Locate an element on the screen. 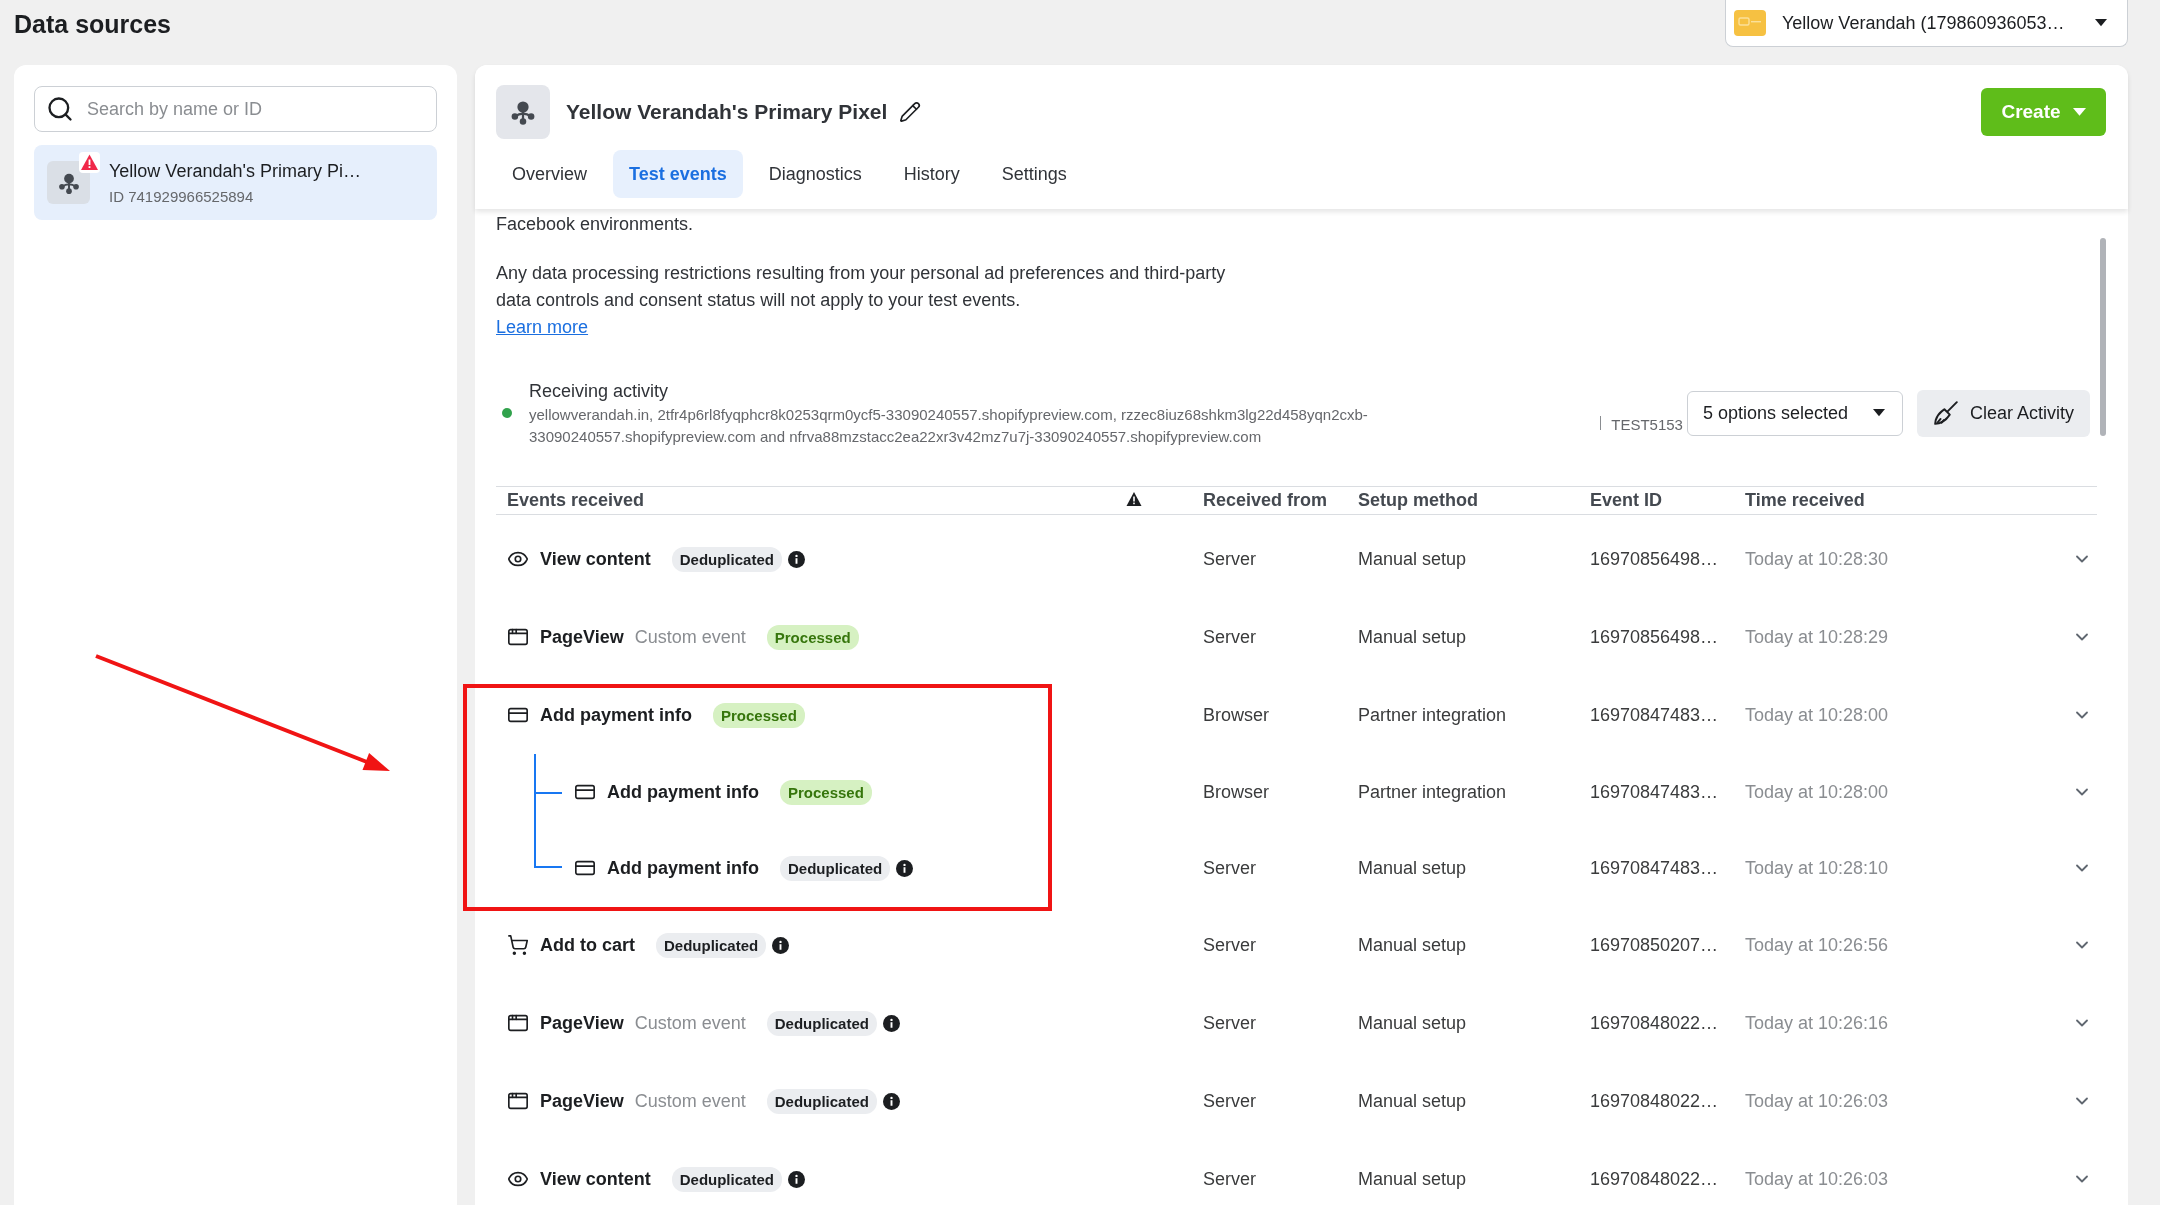 The height and width of the screenshot is (1205, 2160). column-header: Time received is located at coordinates (1805, 500).